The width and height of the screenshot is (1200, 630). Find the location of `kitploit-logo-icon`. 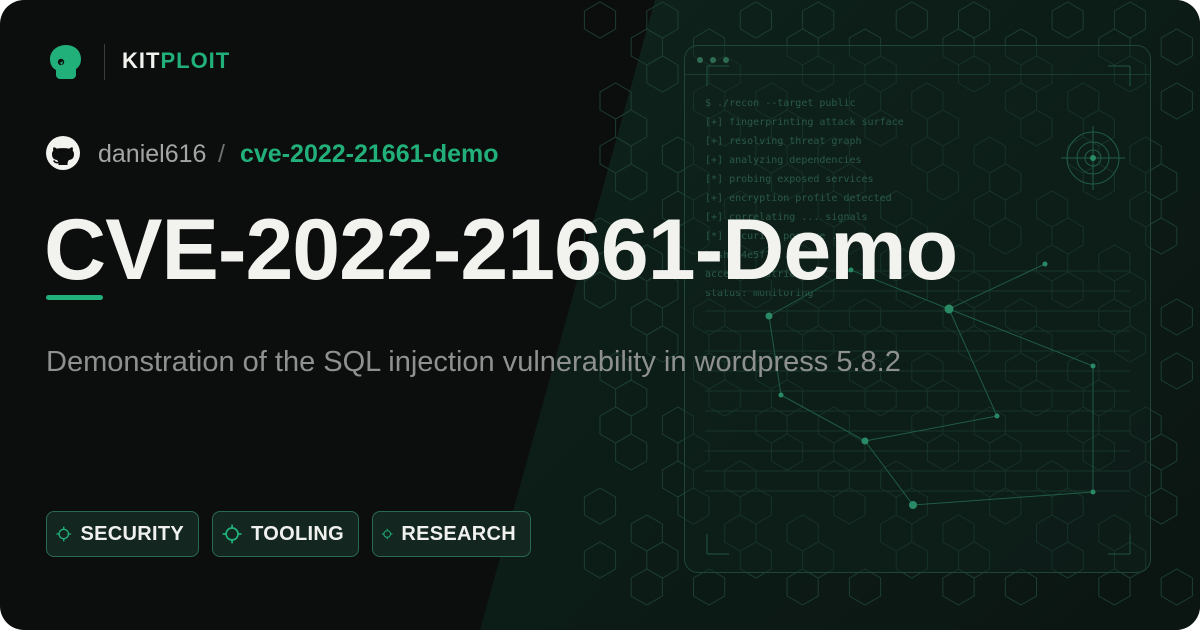

kitploit-logo-icon is located at coordinates (65, 62).